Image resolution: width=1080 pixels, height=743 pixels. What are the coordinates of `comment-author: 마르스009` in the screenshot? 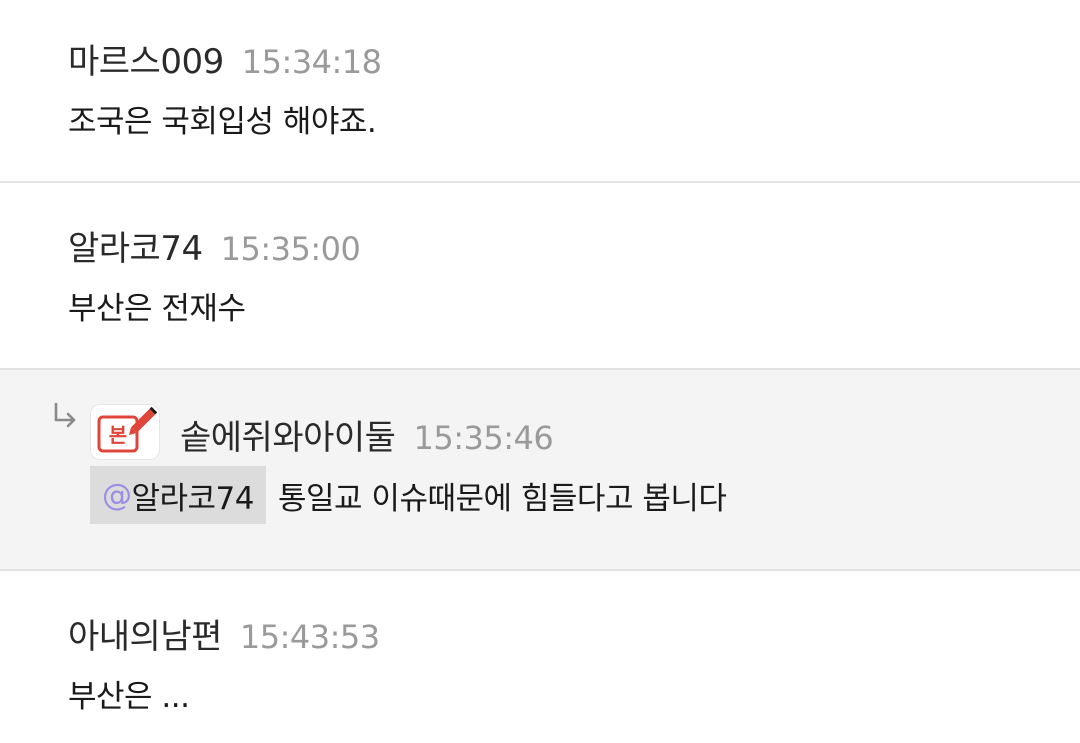 It's located at (146, 58).